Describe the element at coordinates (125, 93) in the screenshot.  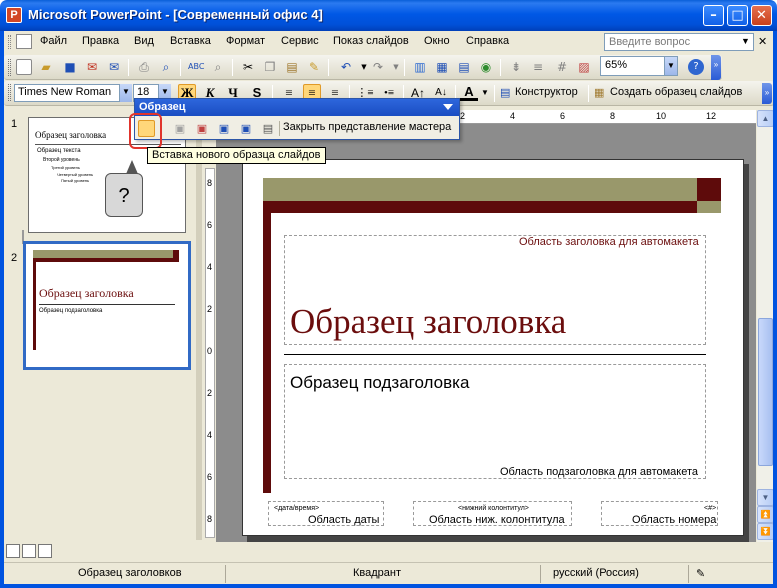
I see `font-dropdown-arrow: ▼` at that location.